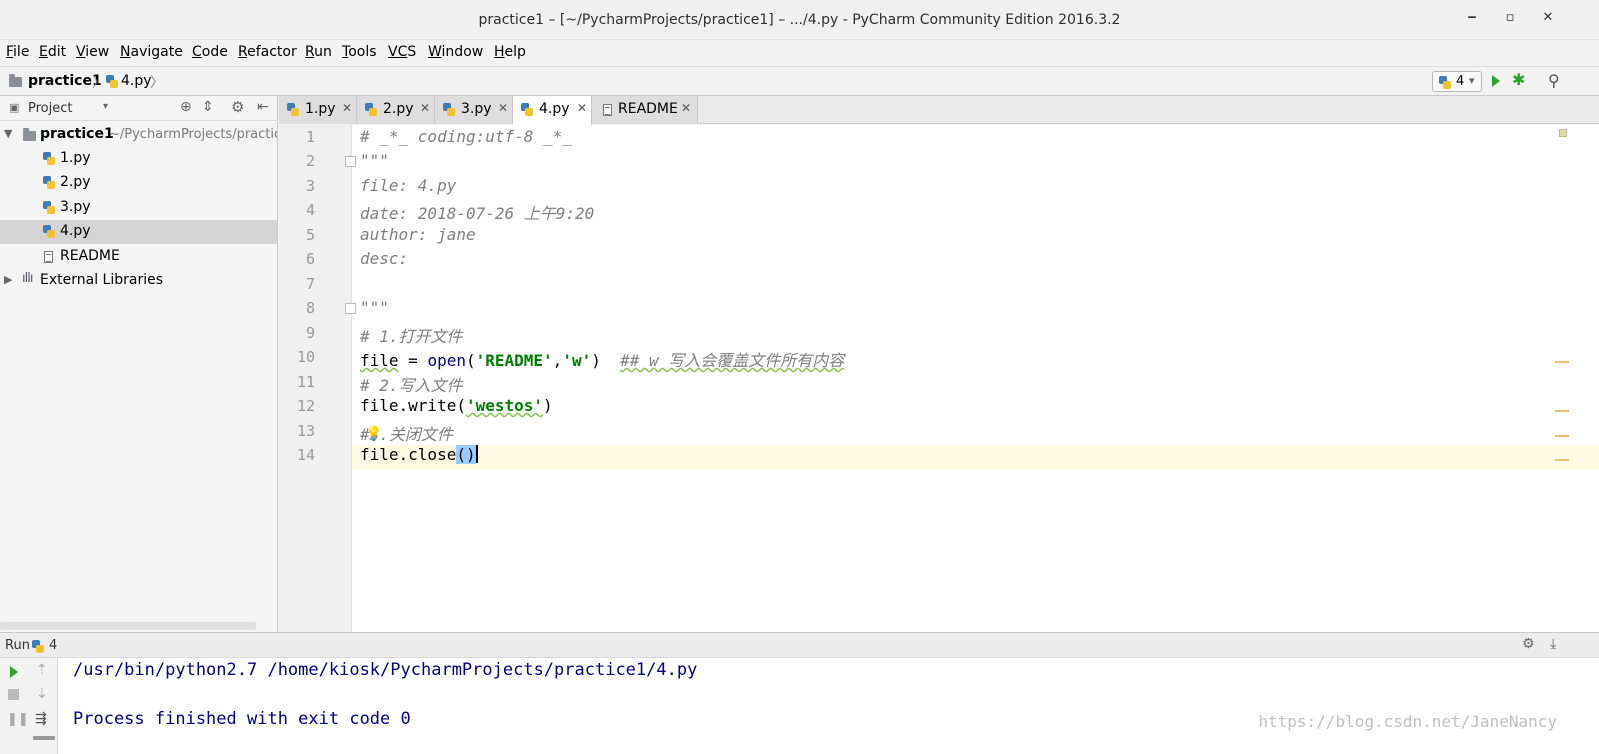 The image size is (1599, 754). Describe the element at coordinates (136, 81) in the screenshot. I see `breadcrumb-file: 4.py` at that location.